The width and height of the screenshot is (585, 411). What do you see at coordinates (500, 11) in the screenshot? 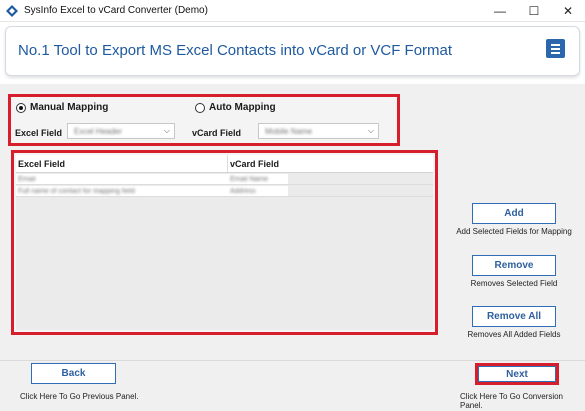
I see `minimize-icon: —` at bounding box center [500, 11].